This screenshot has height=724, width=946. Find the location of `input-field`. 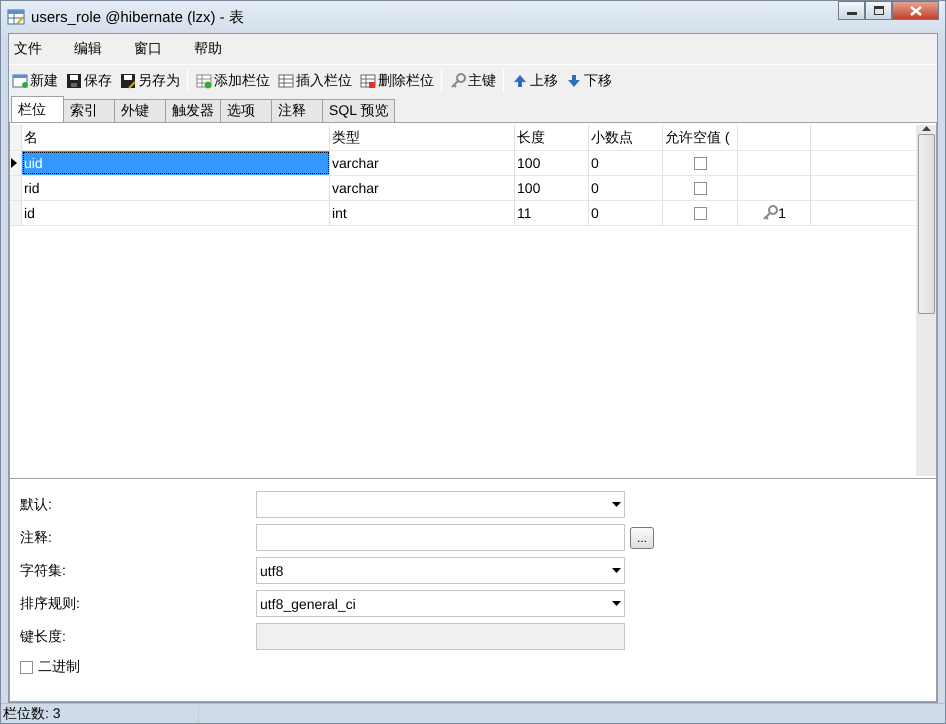

input-field is located at coordinates (440, 537).